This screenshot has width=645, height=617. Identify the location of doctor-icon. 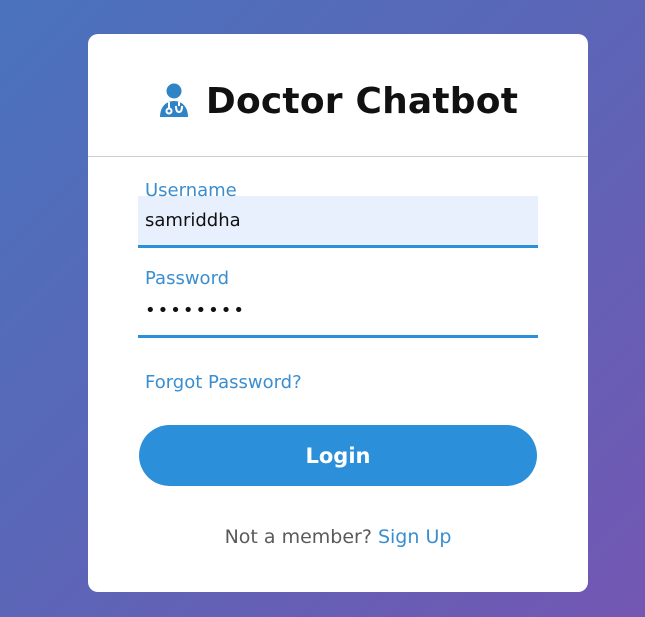
(174, 101).